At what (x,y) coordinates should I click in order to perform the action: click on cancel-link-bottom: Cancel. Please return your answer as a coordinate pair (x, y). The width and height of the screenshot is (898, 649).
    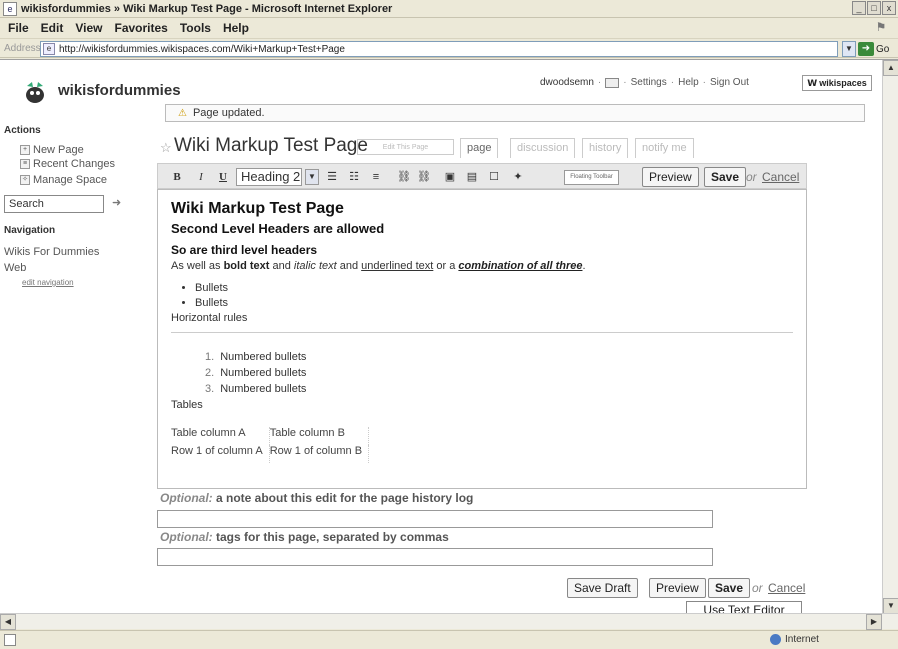
    Looking at the image, I should click on (786, 588).